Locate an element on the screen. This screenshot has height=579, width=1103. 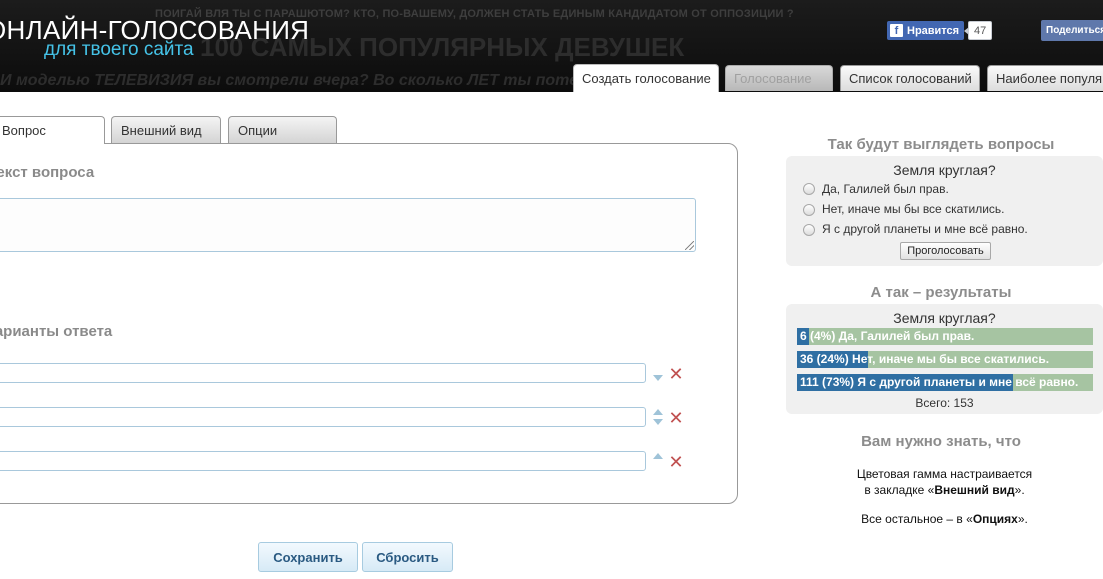
tab-poll: Голосование is located at coordinates (779, 78).